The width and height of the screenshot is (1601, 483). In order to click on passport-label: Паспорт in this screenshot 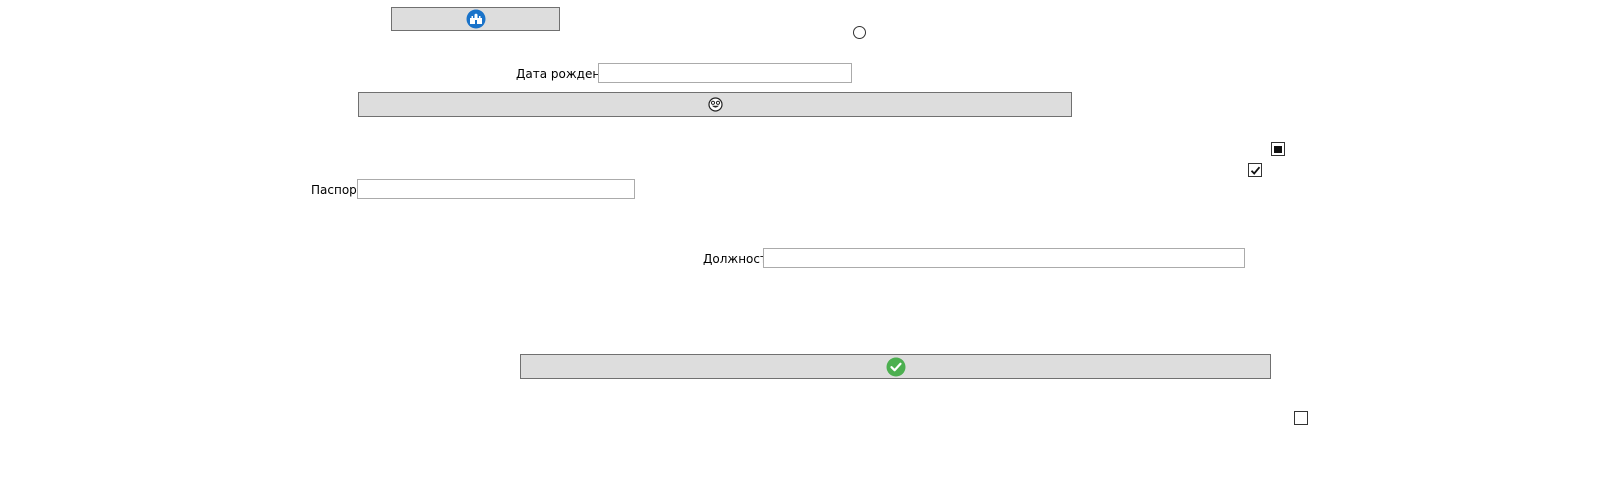, I will do `click(337, 190)`.